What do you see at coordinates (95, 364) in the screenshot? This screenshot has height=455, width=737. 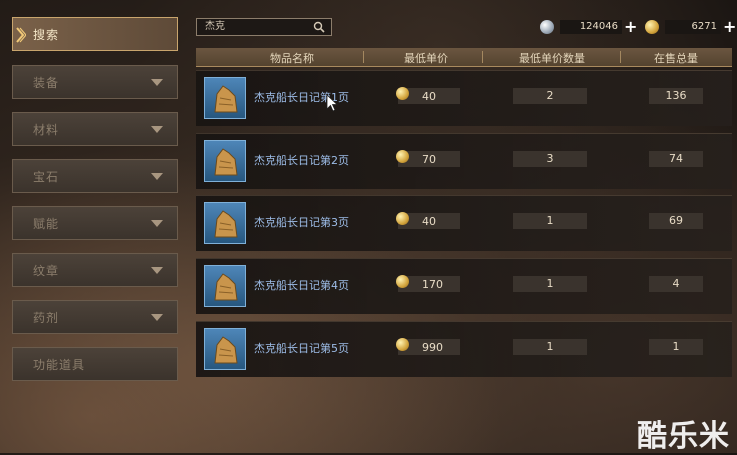 I see `sidebar-item-utility: 功能道具` at bounding box center [95, 364].